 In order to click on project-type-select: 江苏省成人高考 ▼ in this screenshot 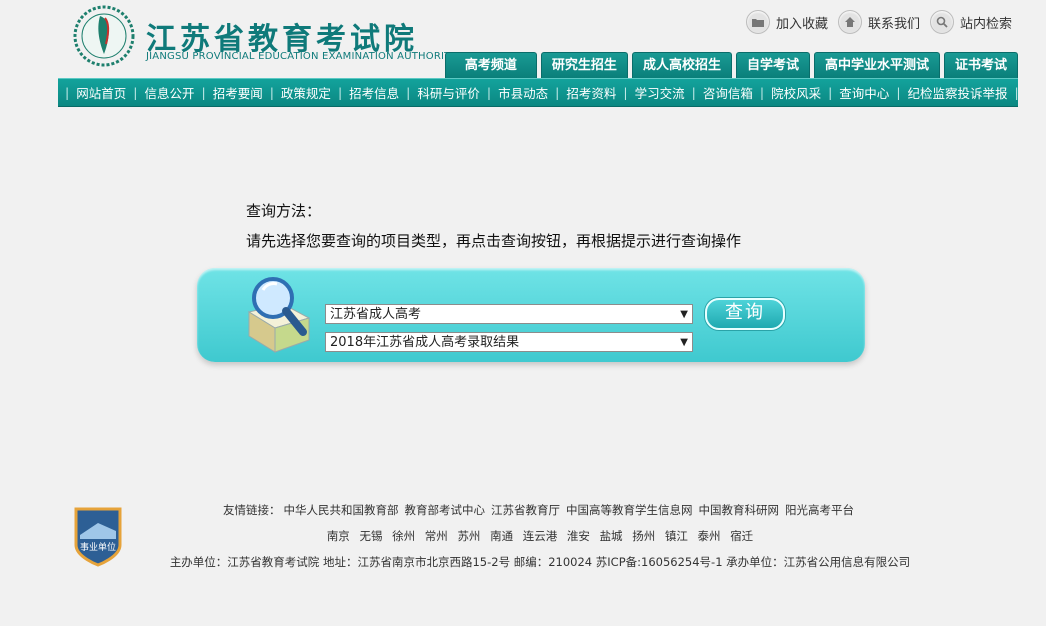, I will do `click(509, 314)`.